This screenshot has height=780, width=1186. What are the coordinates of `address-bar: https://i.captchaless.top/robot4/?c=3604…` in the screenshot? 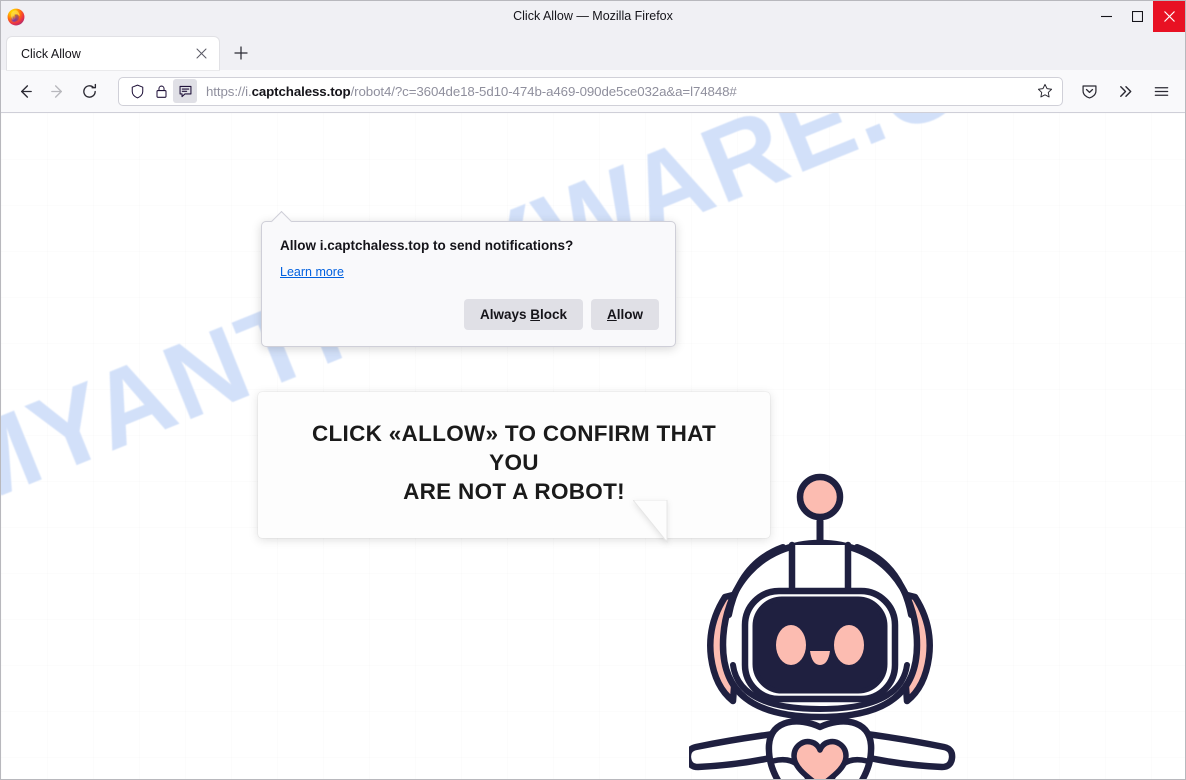 It's located at (590, 91).